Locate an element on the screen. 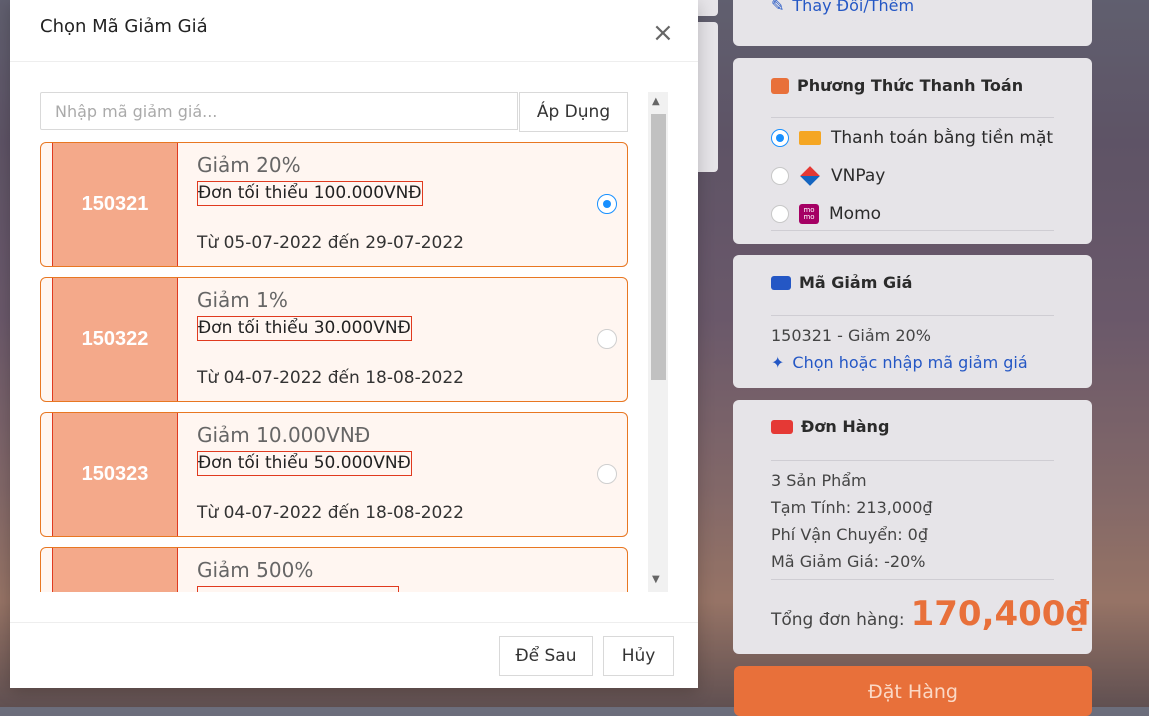 This screenshot has height=716, width=1149. discount-code-input is located at coordinates (279, 111).